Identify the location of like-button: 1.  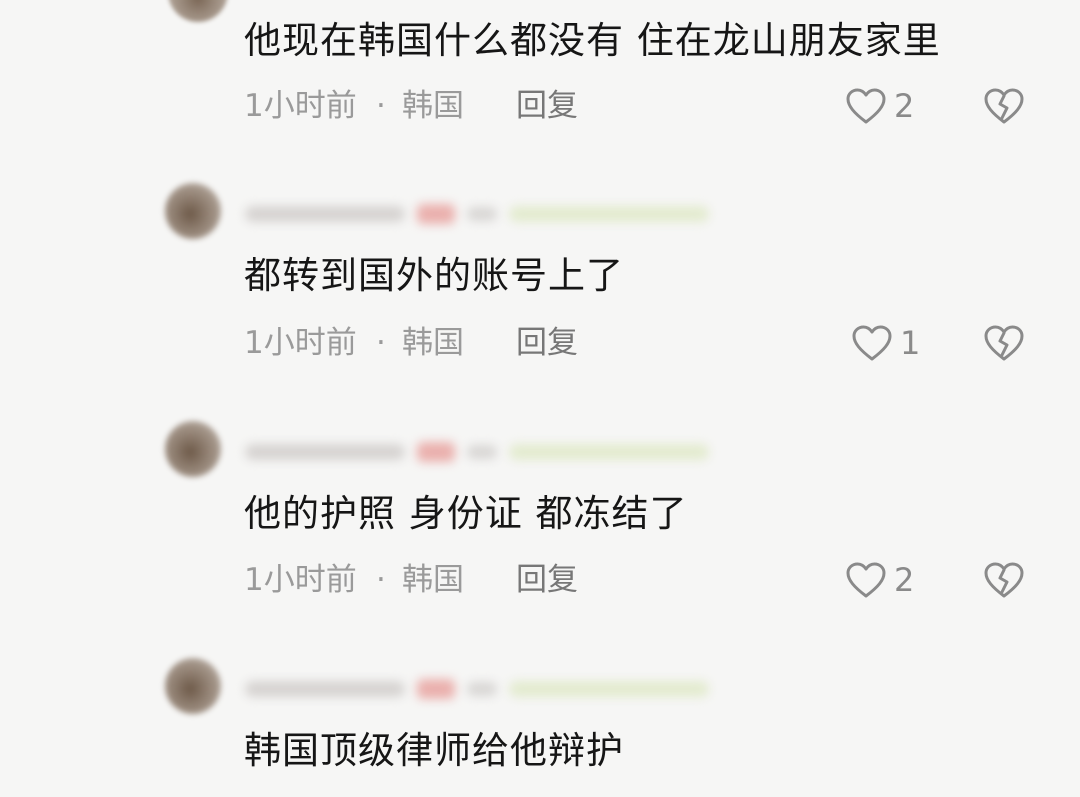
(885, 343).